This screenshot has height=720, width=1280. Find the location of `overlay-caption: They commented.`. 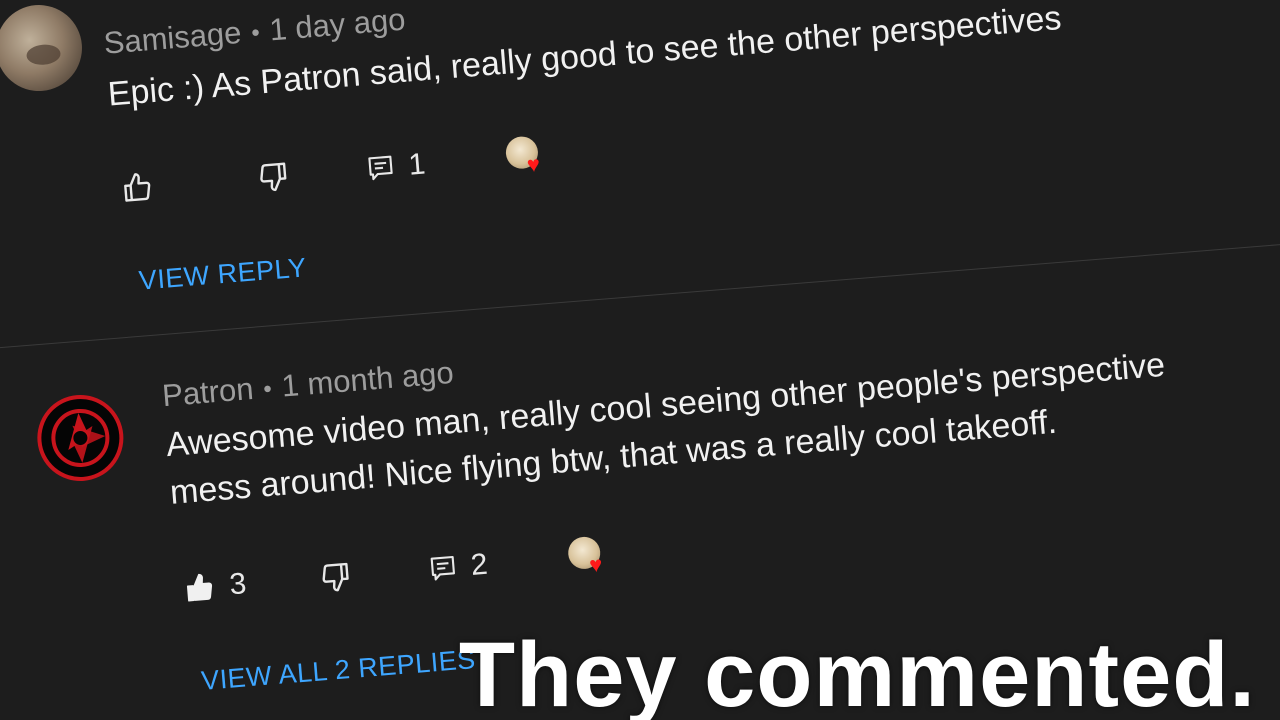

overlay-caption: They commented. is located at coordinates (857, 672).